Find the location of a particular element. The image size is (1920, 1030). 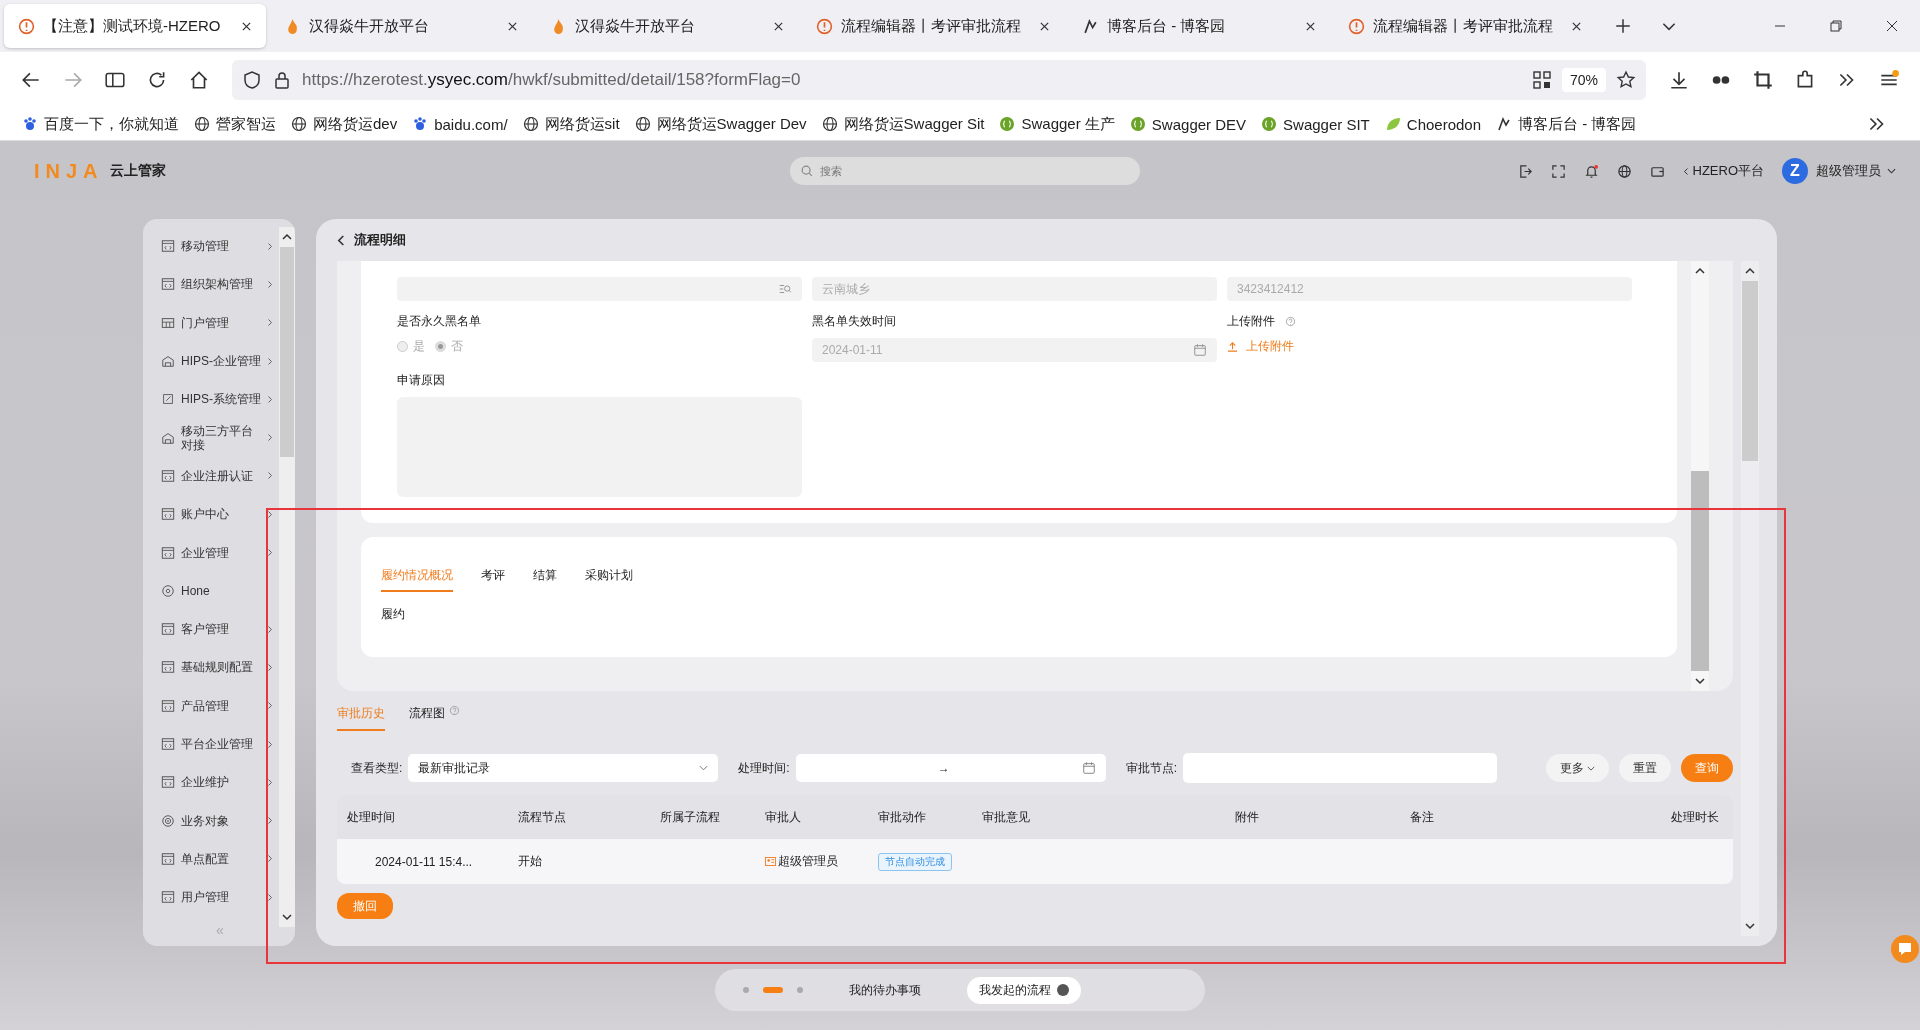

menu-label: 基础规则配置 is located at coordinates (221, 667).